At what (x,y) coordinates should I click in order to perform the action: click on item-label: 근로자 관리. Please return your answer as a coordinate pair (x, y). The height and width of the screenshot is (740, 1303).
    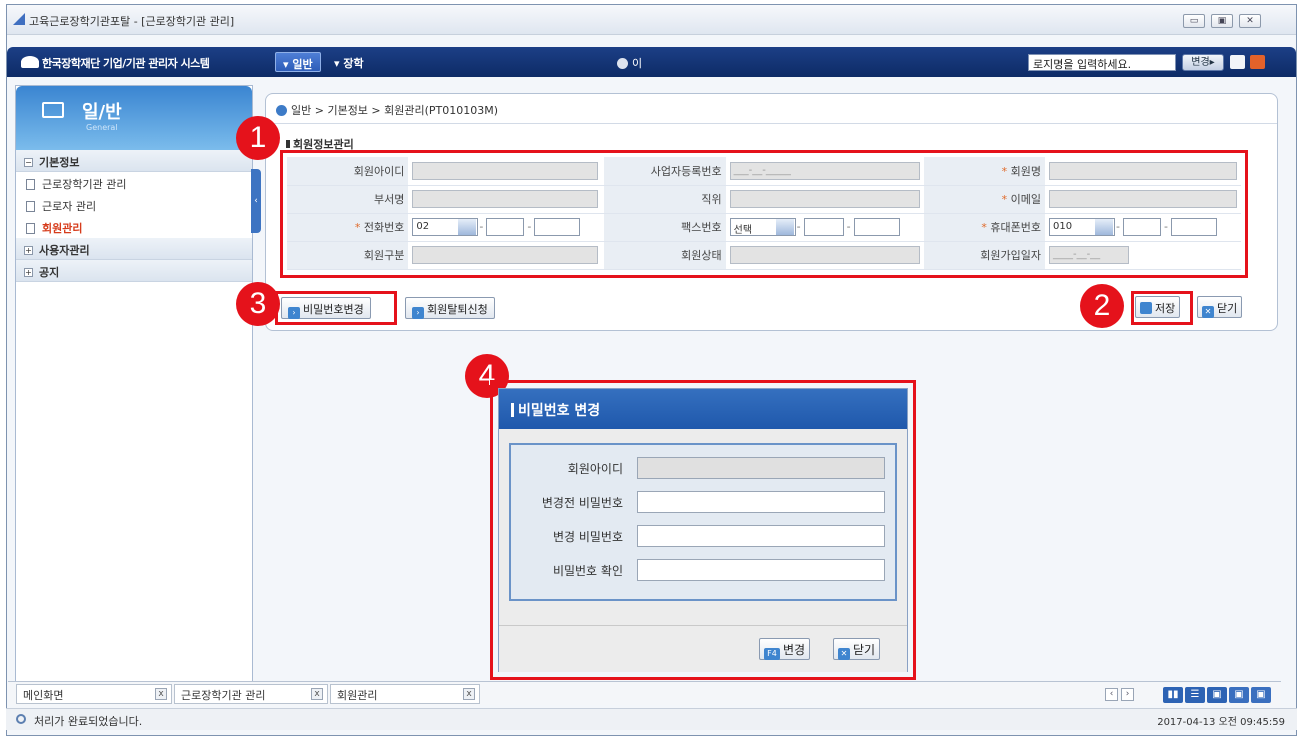
    Looking at the image, I should click on (69, 206).